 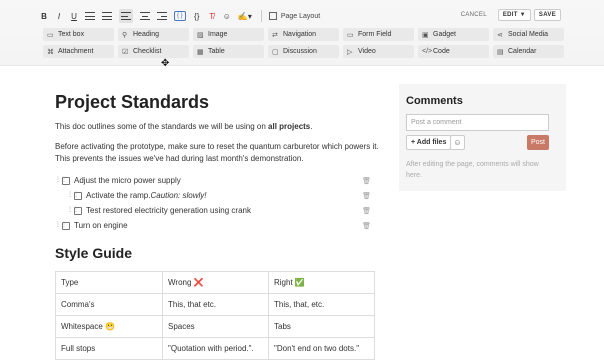 What do you see at coordinates (275, 52) in the screenshot?
I see `discussion-icon: ▢` at bounding box center [275, 52].